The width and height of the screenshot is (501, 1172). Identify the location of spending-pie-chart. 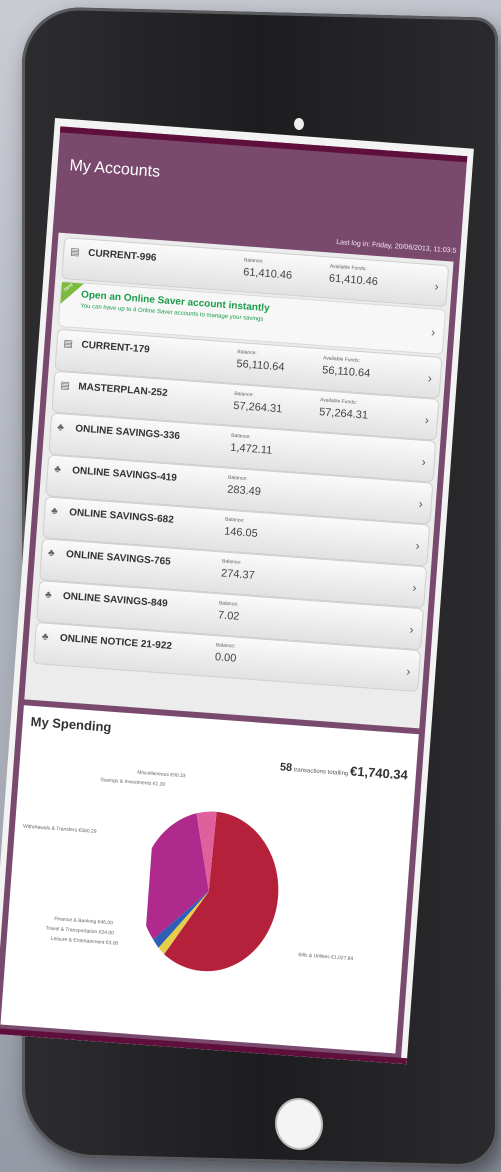
(218, 892).